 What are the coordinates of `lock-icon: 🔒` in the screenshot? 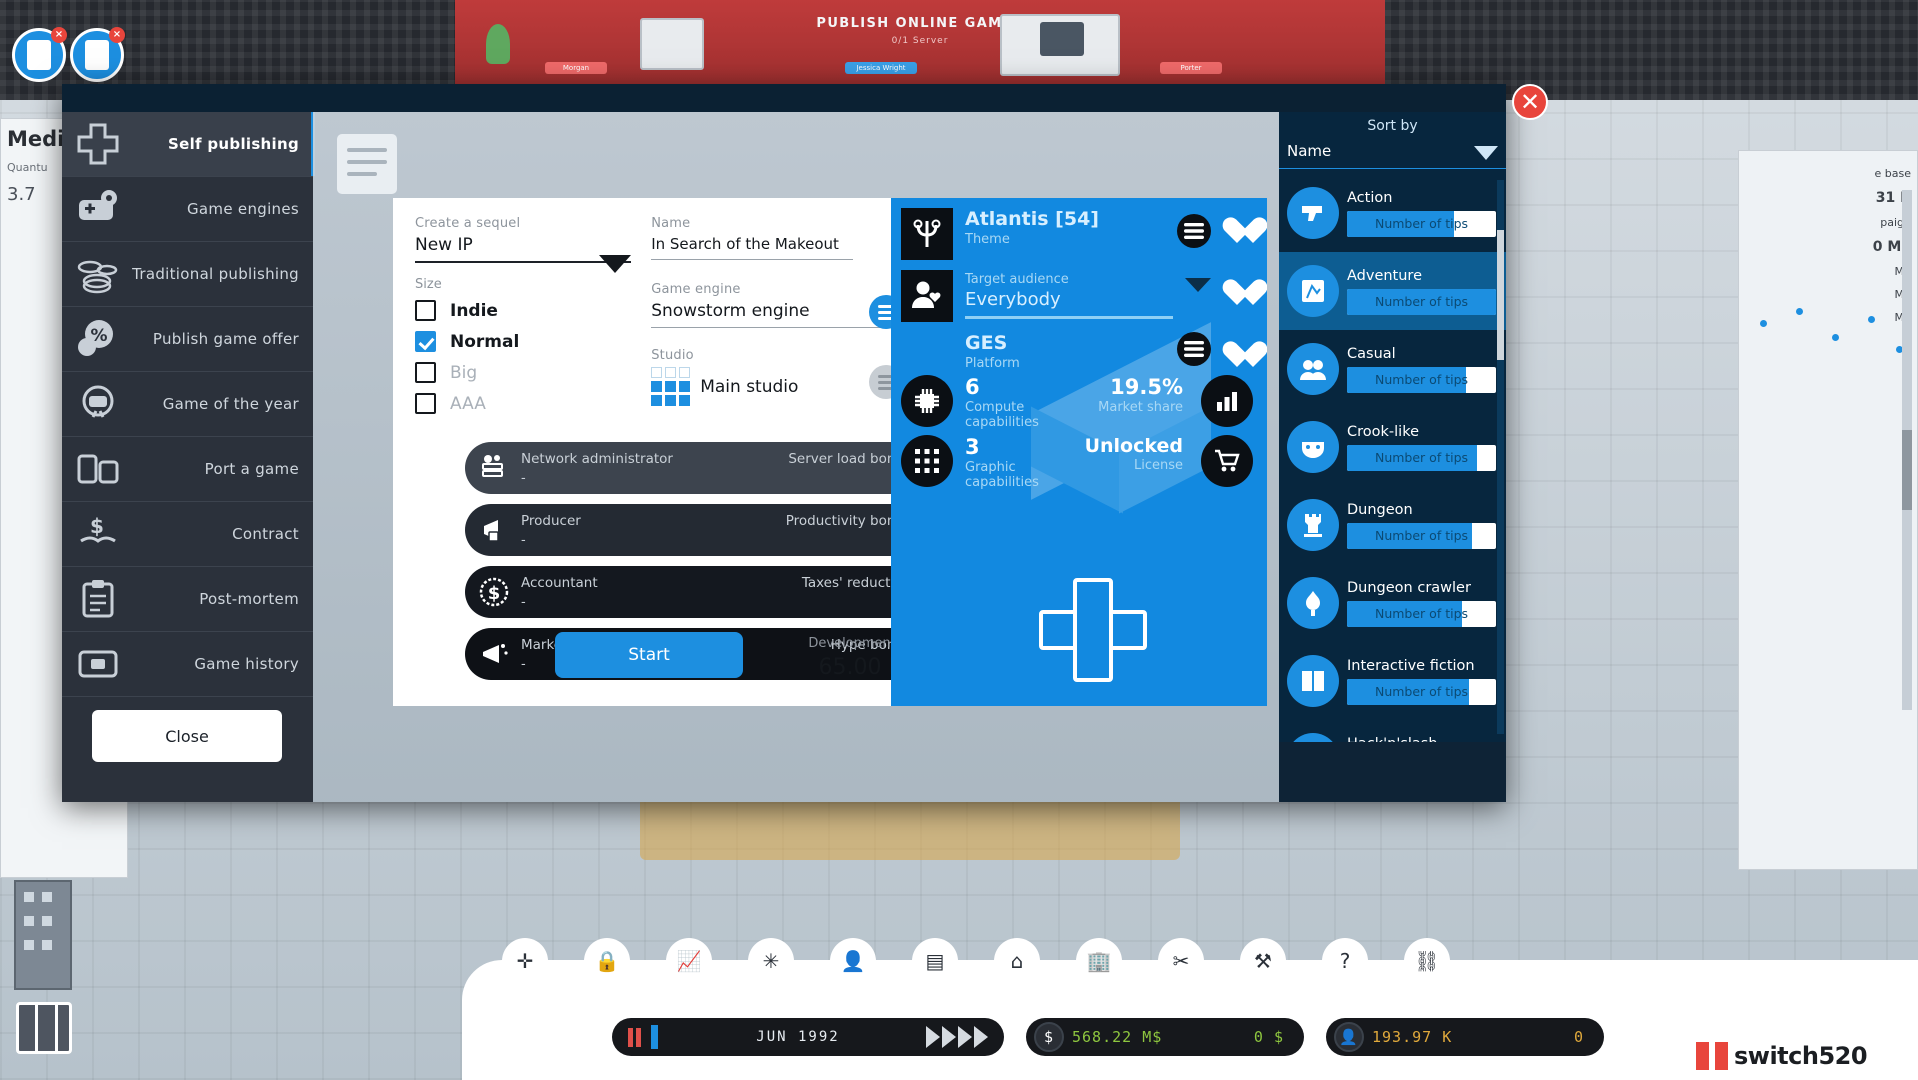 It's located at (607, 961).